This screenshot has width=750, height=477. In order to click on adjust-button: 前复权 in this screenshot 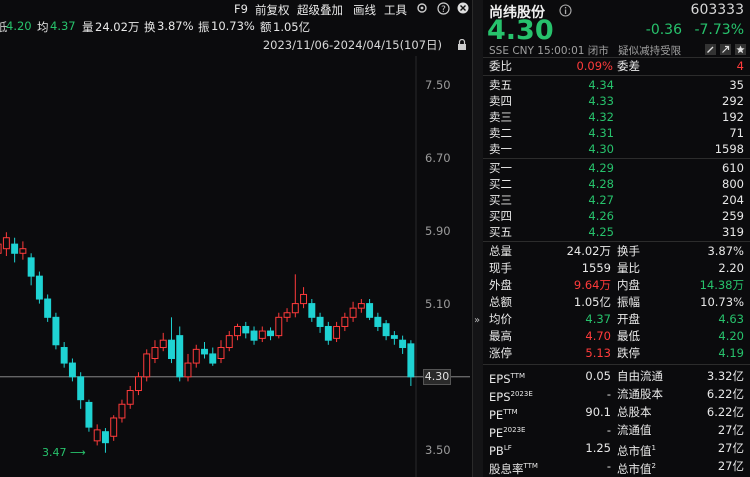, I will do `click(272, 10)`.